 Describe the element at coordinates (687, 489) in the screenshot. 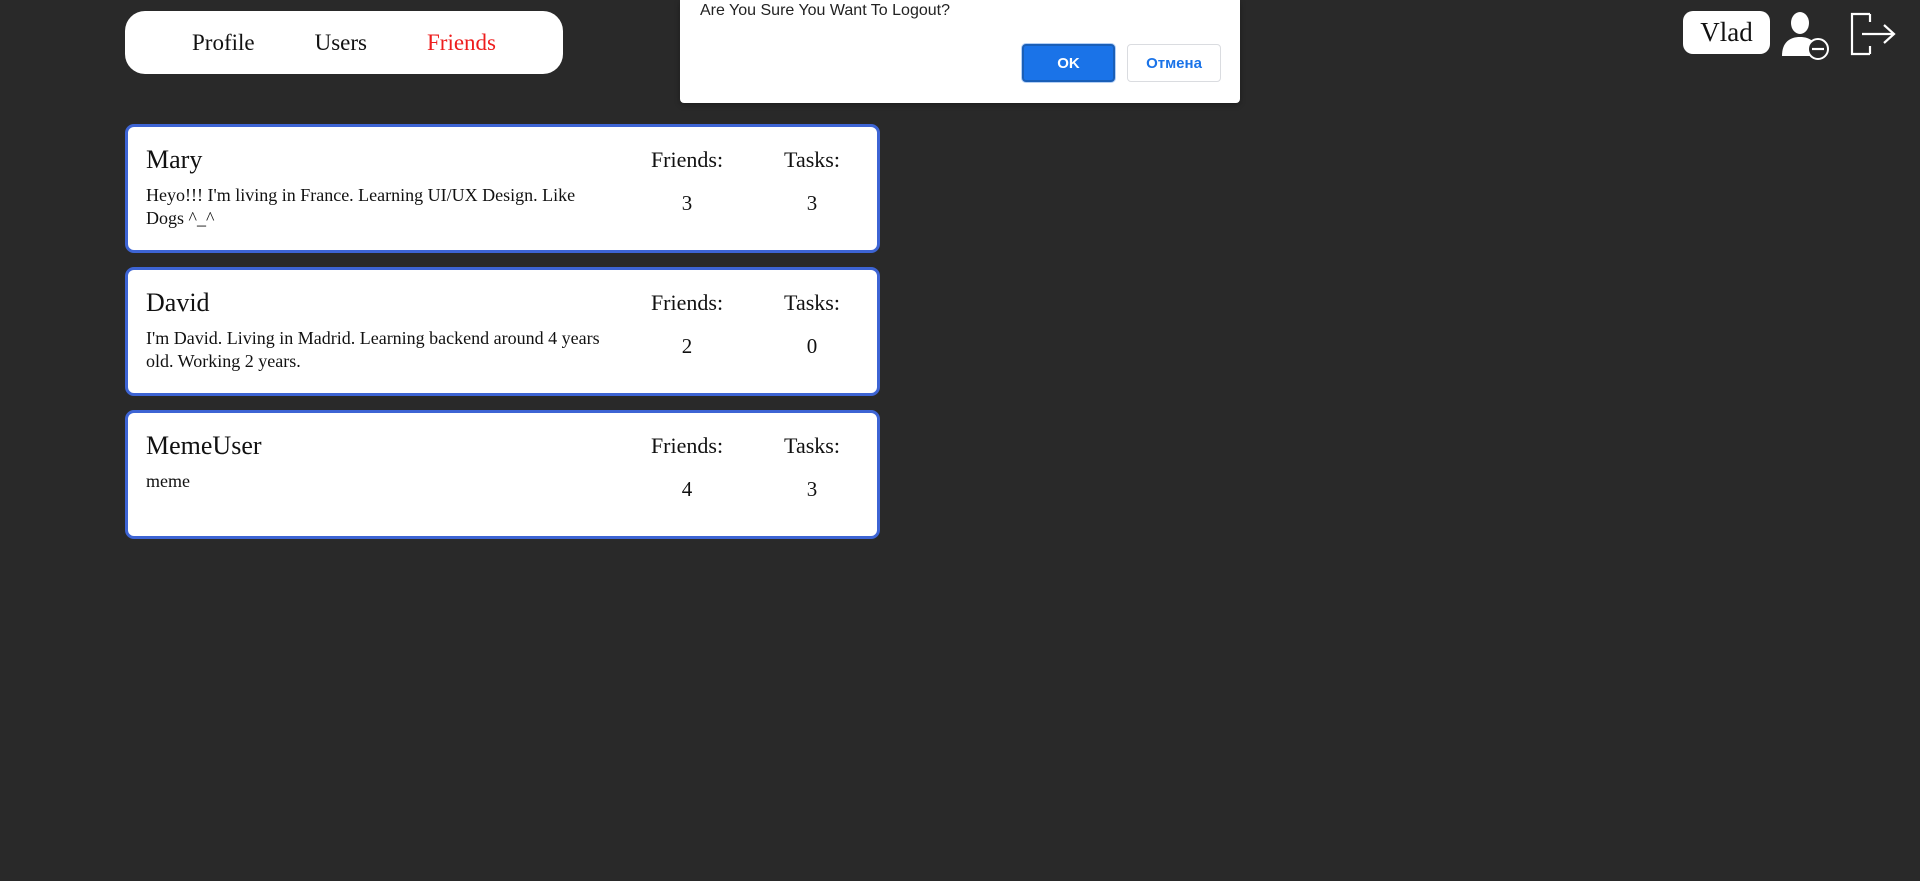

I see `friends-stat-value: 4` at that location.